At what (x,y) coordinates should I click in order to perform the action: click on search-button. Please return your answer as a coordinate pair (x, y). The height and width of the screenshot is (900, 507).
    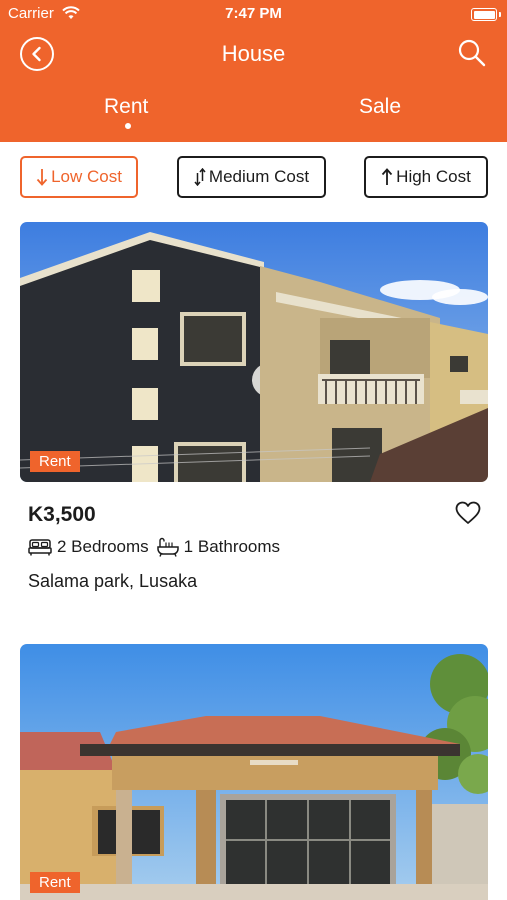
    Looking at the image, I should click on (472, 53).